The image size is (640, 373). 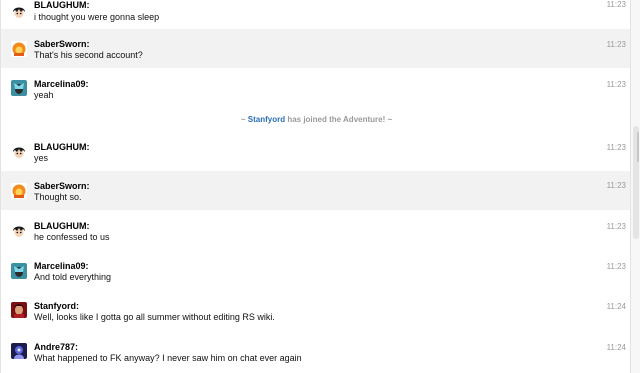 I want to click on scrollbar-grip, so click(x=638, y=147).